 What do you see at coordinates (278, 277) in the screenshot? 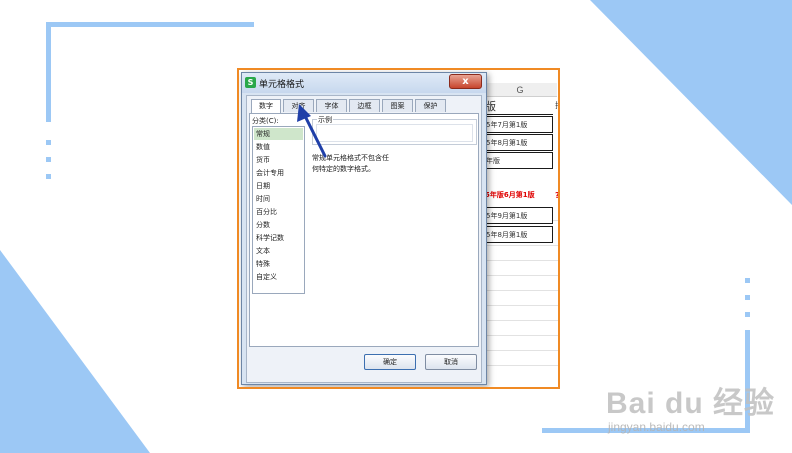
I see `category-custom: 自定义` at bounding box center [278, 277].